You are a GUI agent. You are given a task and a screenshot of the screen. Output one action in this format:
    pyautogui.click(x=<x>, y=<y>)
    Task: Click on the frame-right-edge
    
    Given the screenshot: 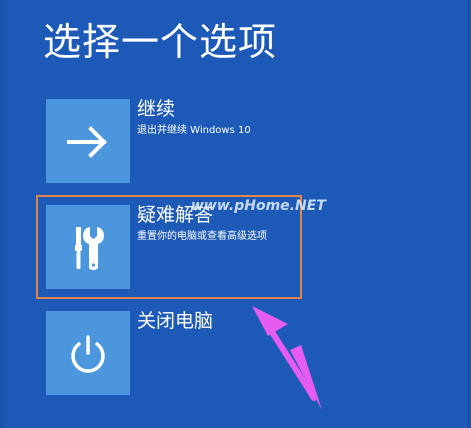 What is the action you would take?
    pyautogui.click(x=469, y=214)
    